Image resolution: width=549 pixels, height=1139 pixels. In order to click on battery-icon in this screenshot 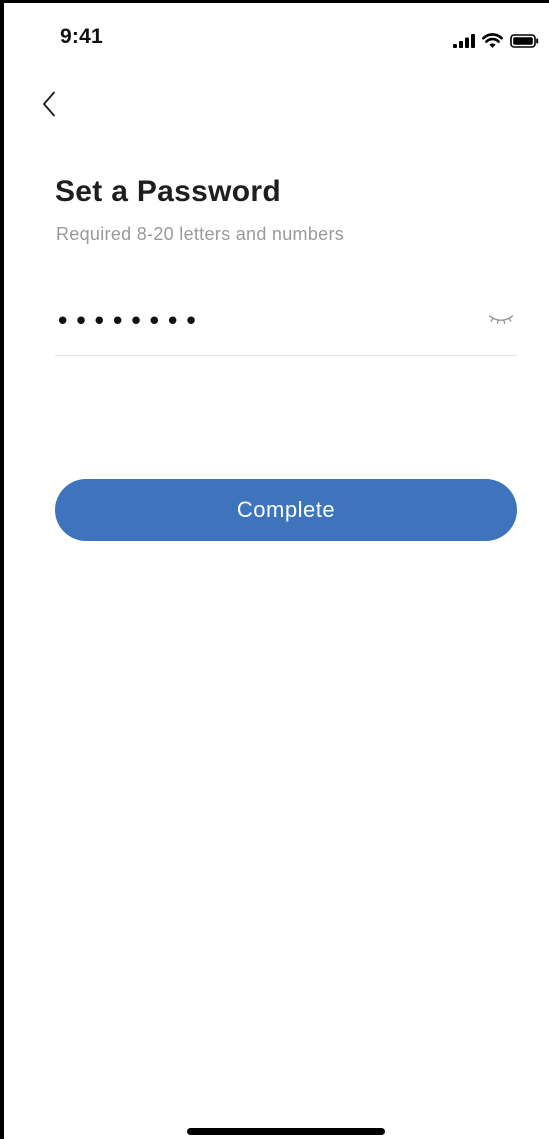, I will do `click(524, 40)`.